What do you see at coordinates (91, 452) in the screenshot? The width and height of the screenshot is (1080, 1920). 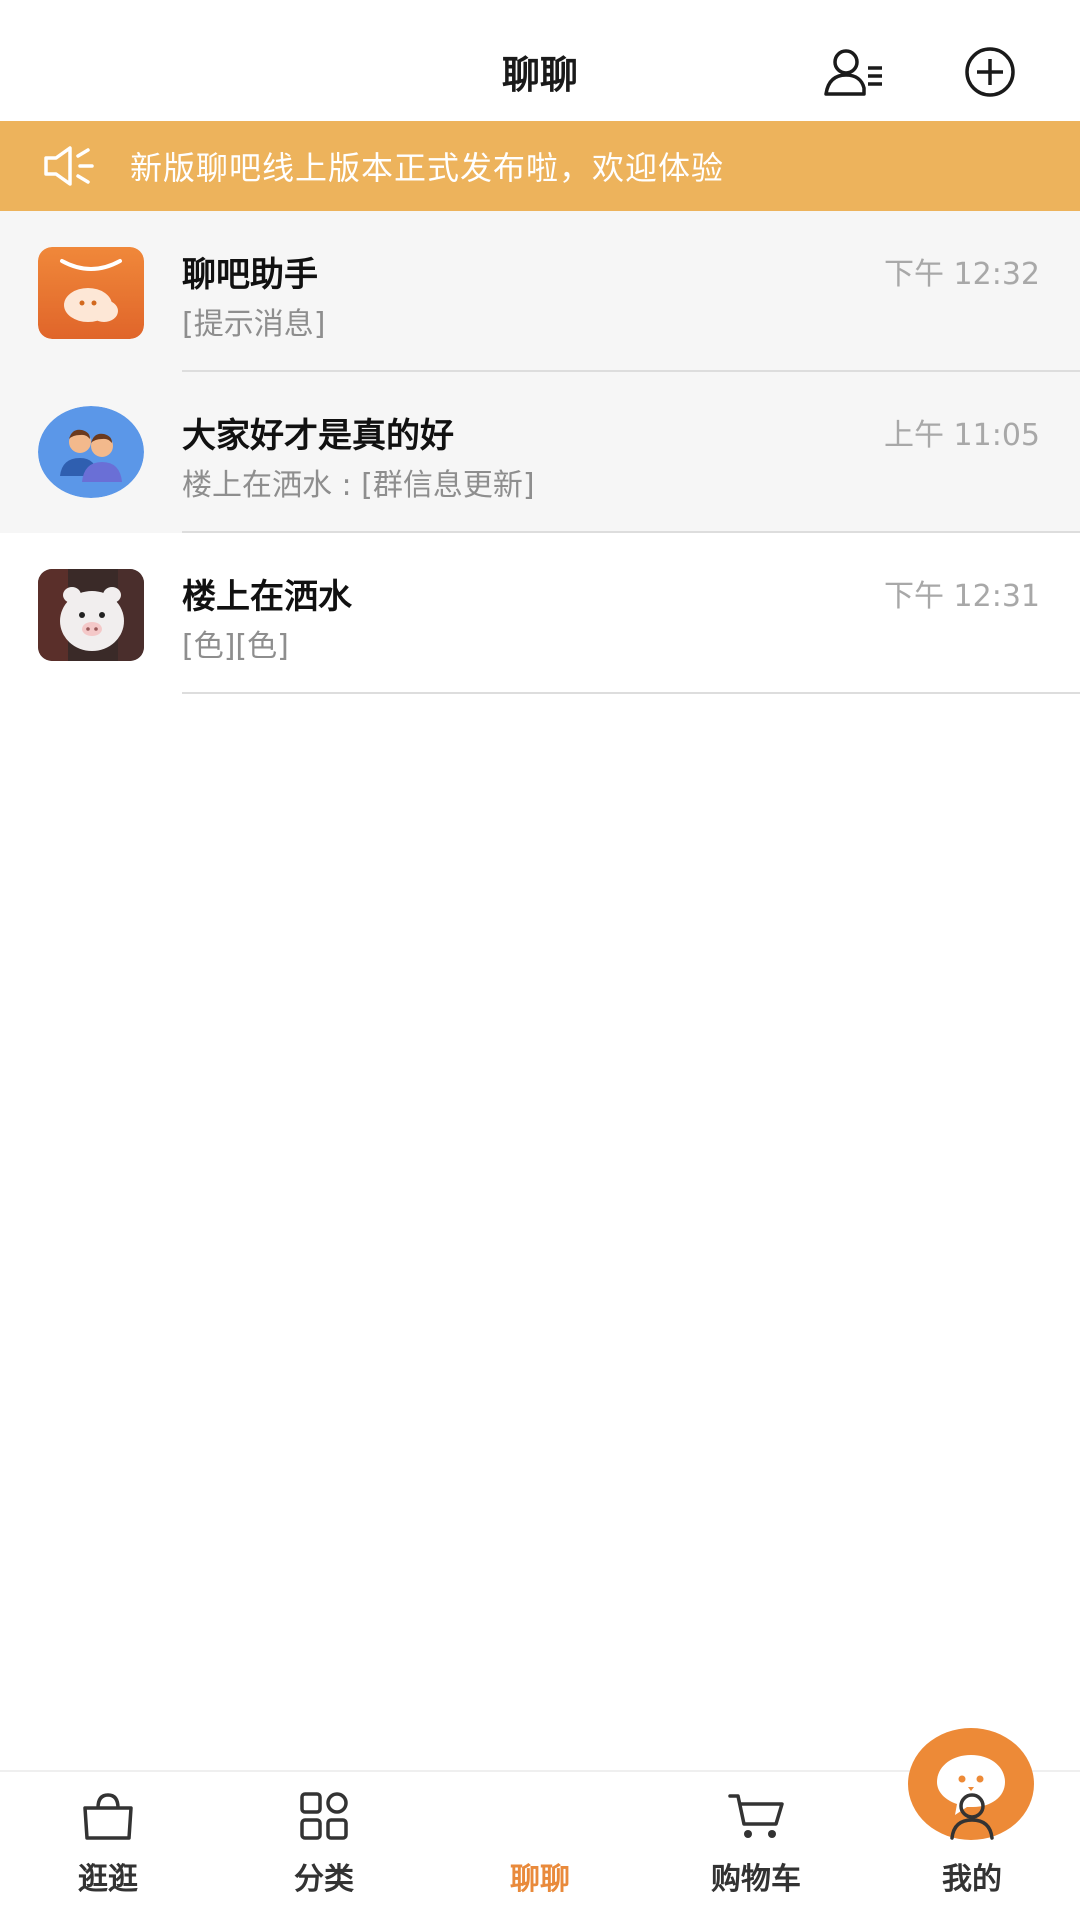 I see `group-avatar-icon` at bounding box center [91, 452].